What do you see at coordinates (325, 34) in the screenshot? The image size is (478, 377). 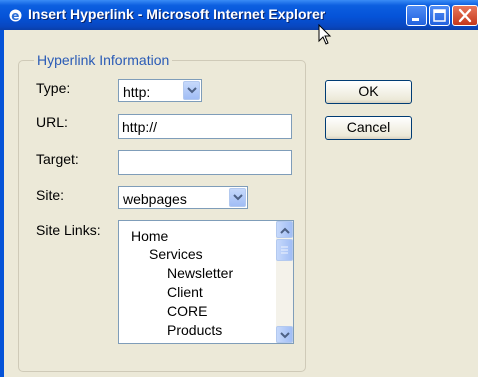 I see `mouse-cursor-icon` at bounding box center [325, 34].